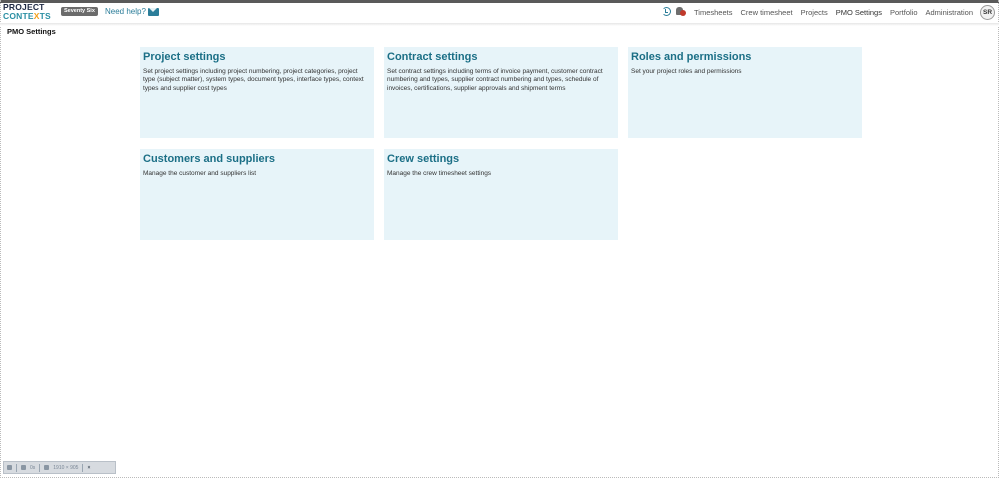 The width and height of the screenshot is (999, 478). I want to click on page-title: PMO Settings, so click(31, 31).